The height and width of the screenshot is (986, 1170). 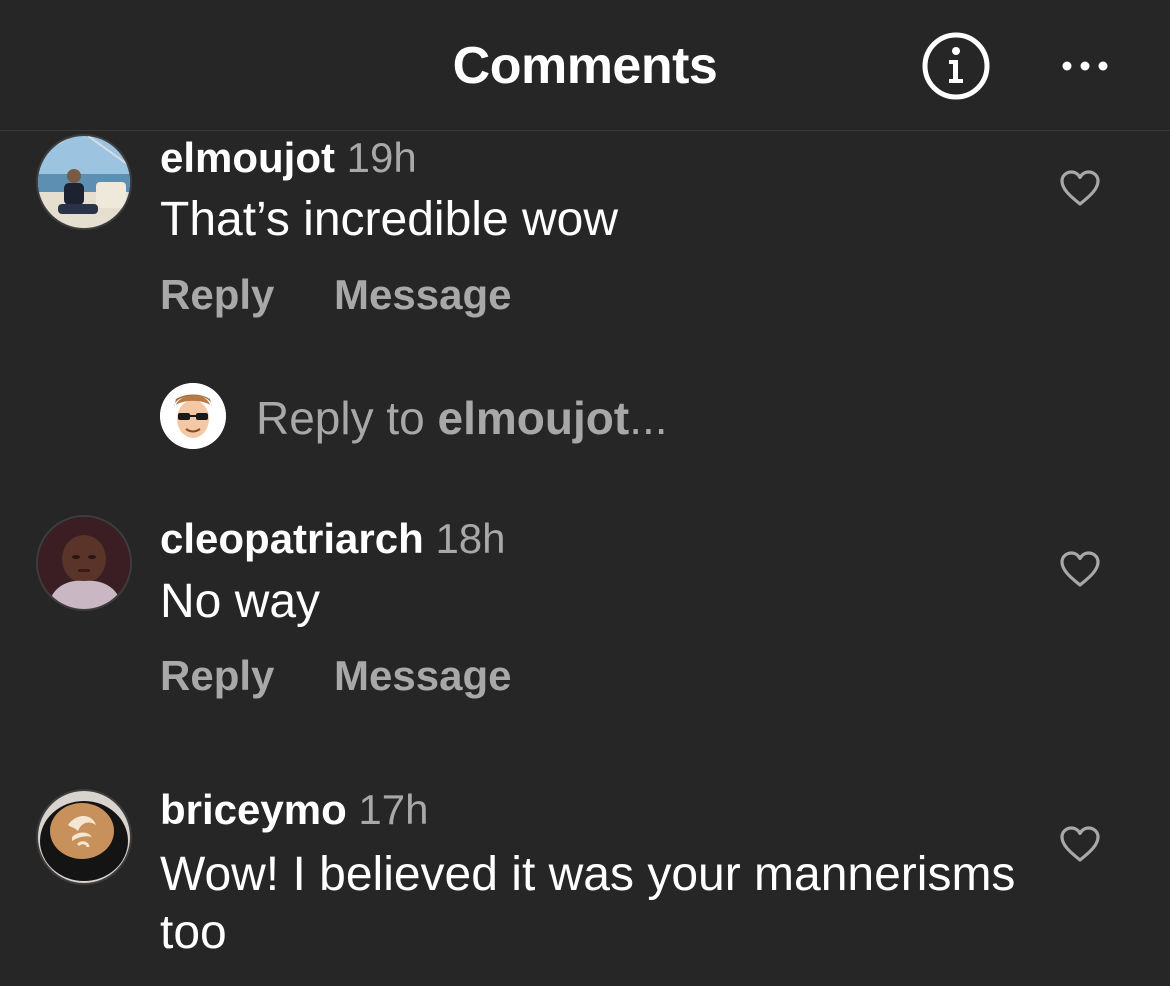 I want to click on comment-meta: briceymo 17h, so click(x=294, y=810).